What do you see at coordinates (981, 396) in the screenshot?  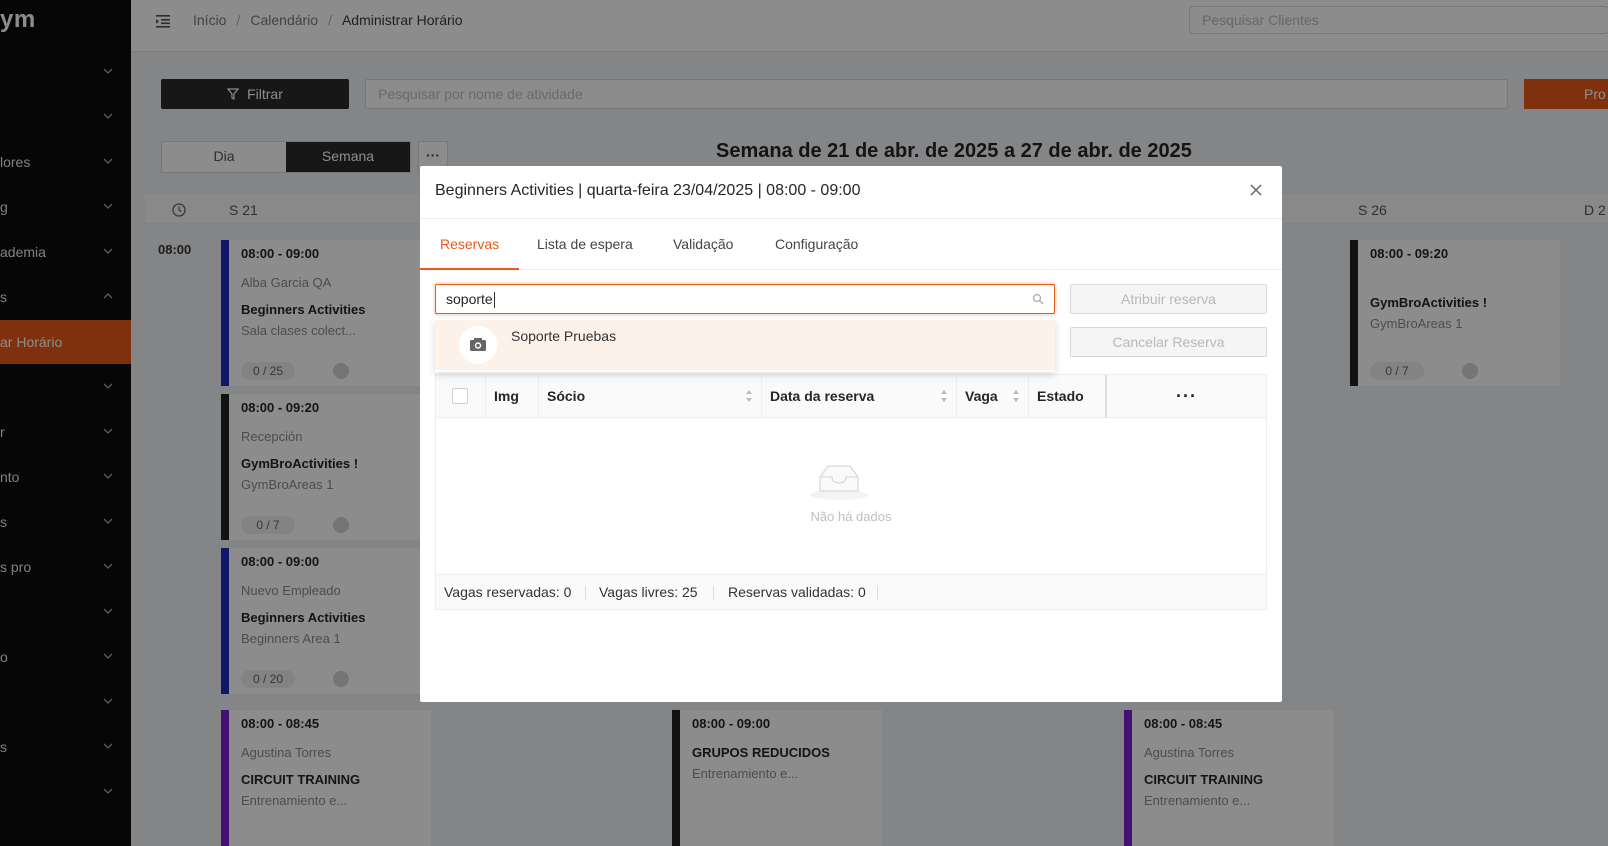 I see `col-slot-label: Vaga` at bounding box center [981, 396].